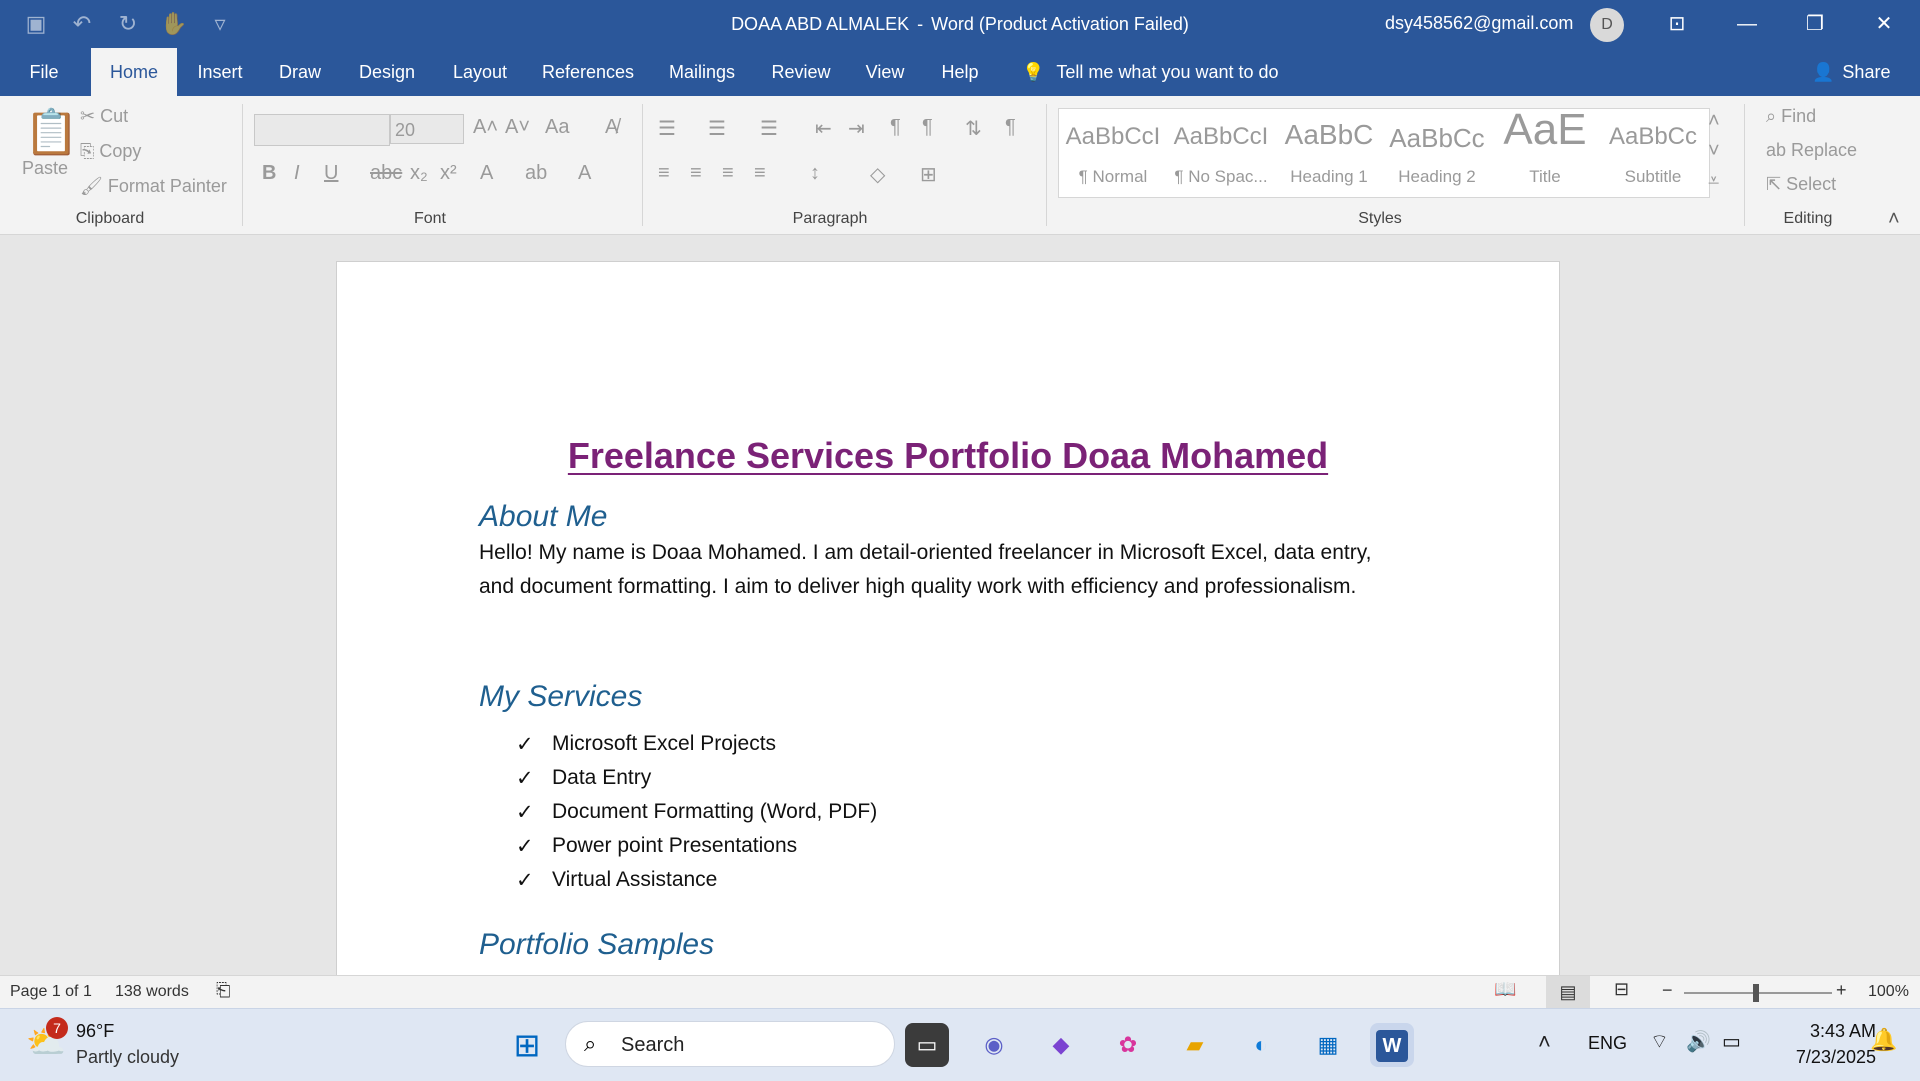  What do you see at coordinates (419, 173) in the screenshot?
I see `subscript-icon: x₂` at bounding box center [419, 173].